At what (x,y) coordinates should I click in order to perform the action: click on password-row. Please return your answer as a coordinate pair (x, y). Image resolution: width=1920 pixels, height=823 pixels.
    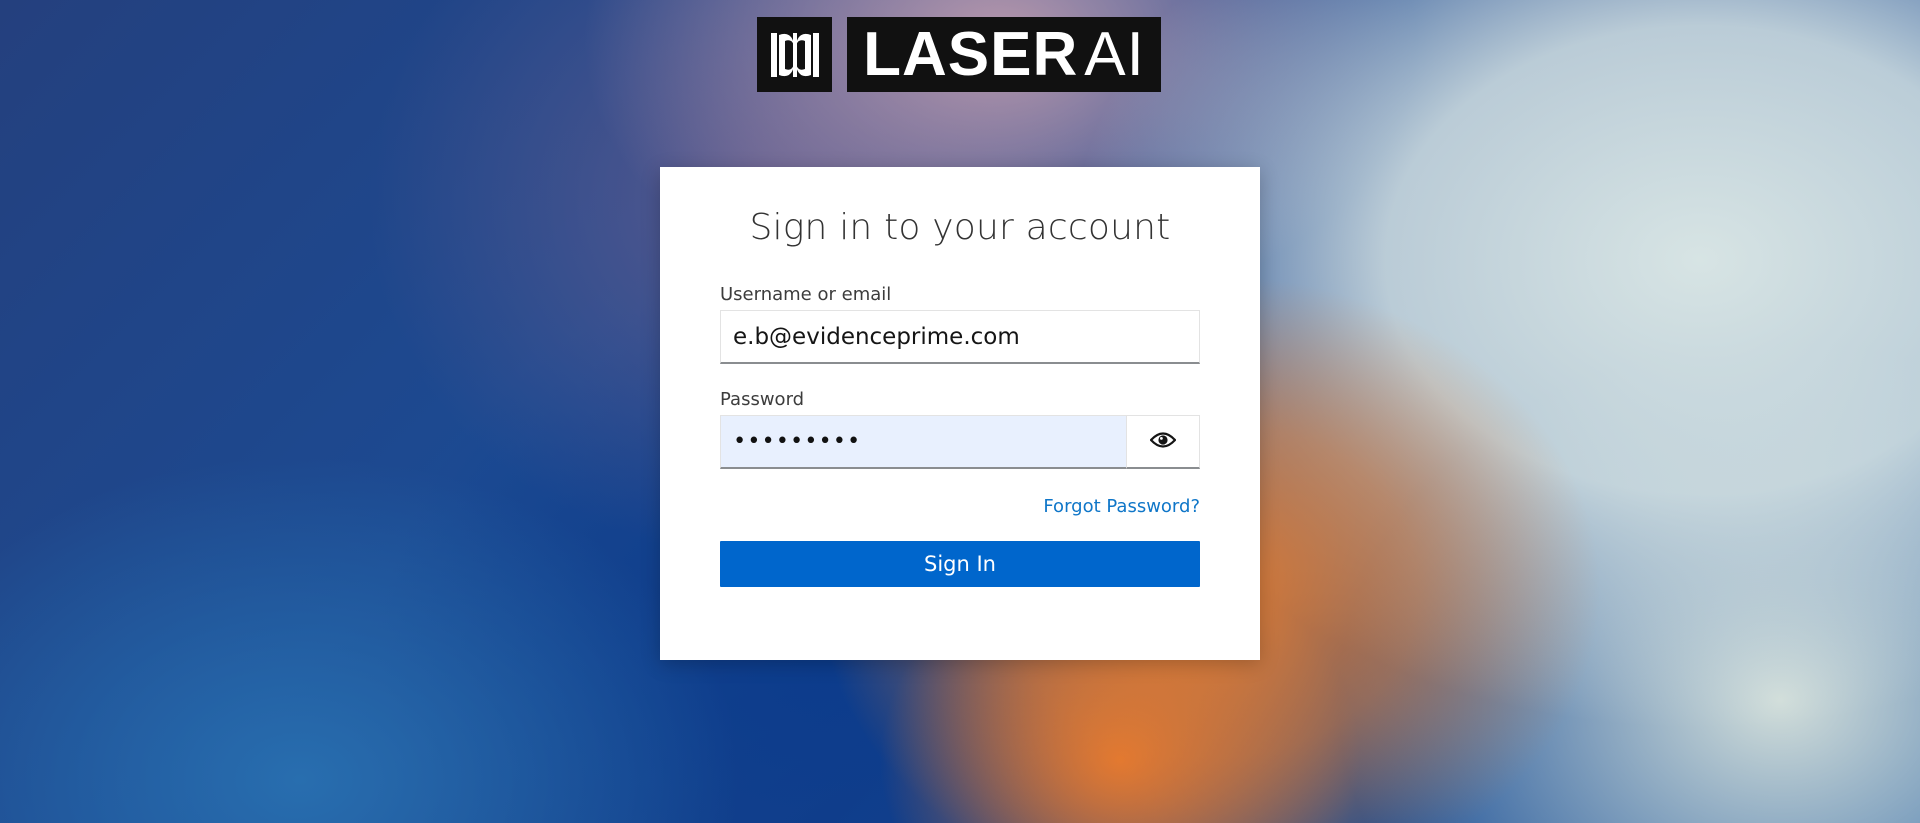
    Looking at the image, I should click on (960, 442).